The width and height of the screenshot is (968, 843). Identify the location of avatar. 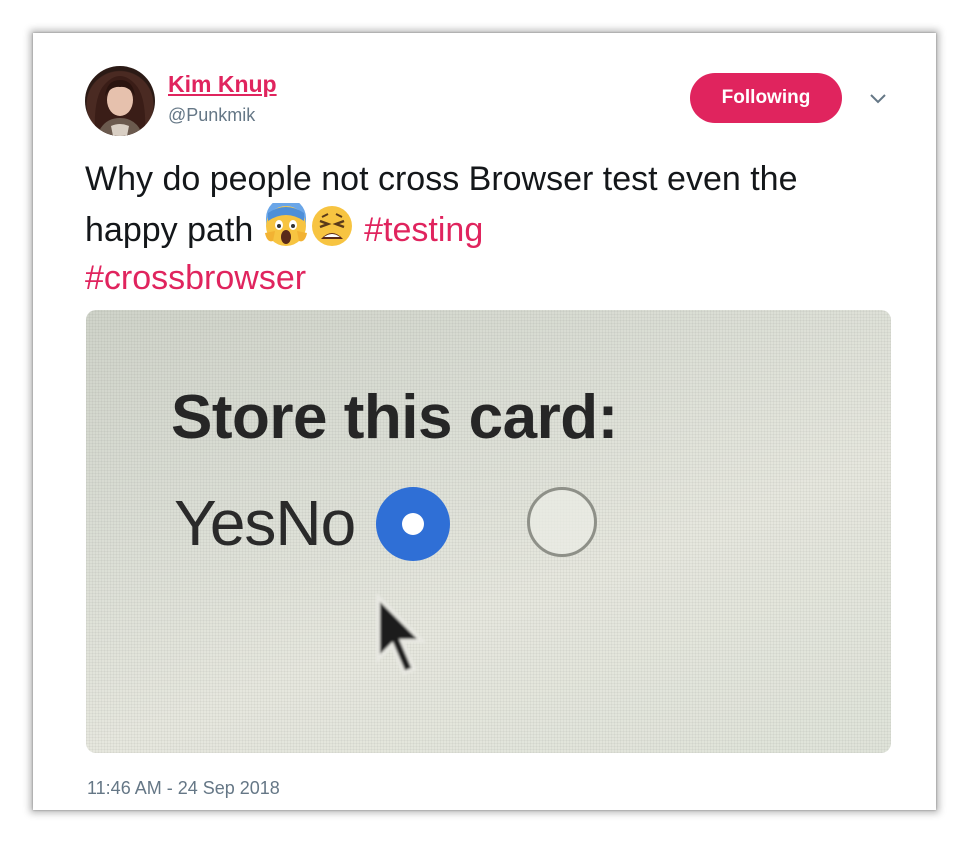
(120, 101).